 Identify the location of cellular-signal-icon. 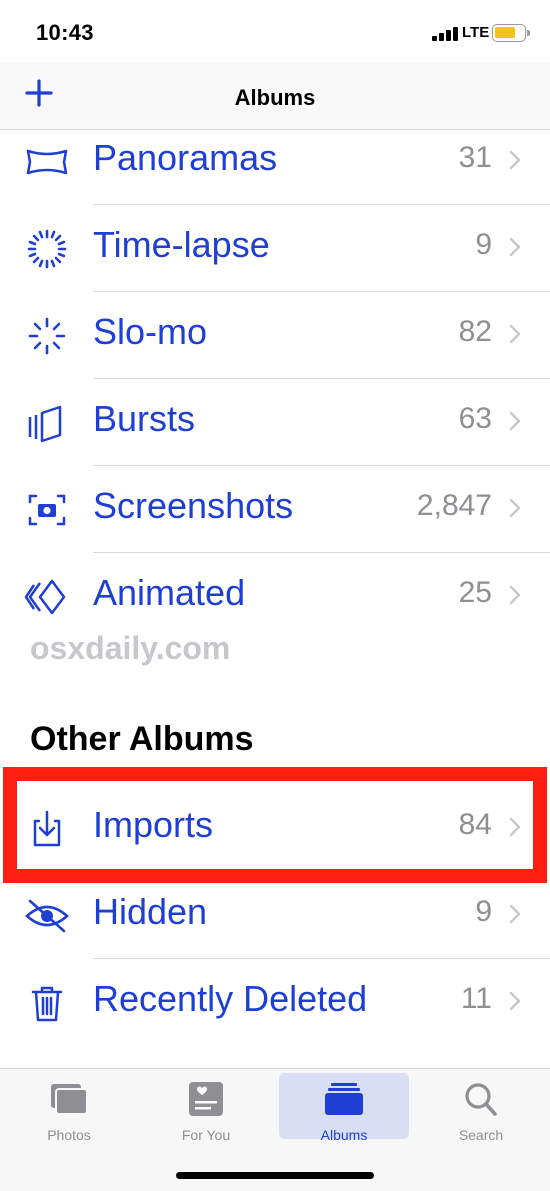
(445, 34).